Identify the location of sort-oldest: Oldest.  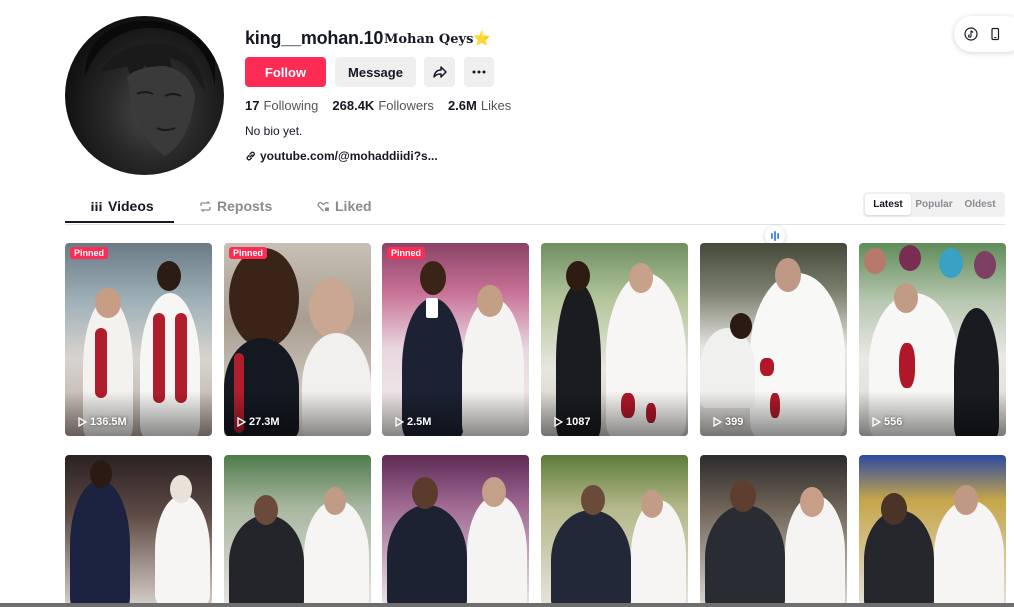
(980, 204).